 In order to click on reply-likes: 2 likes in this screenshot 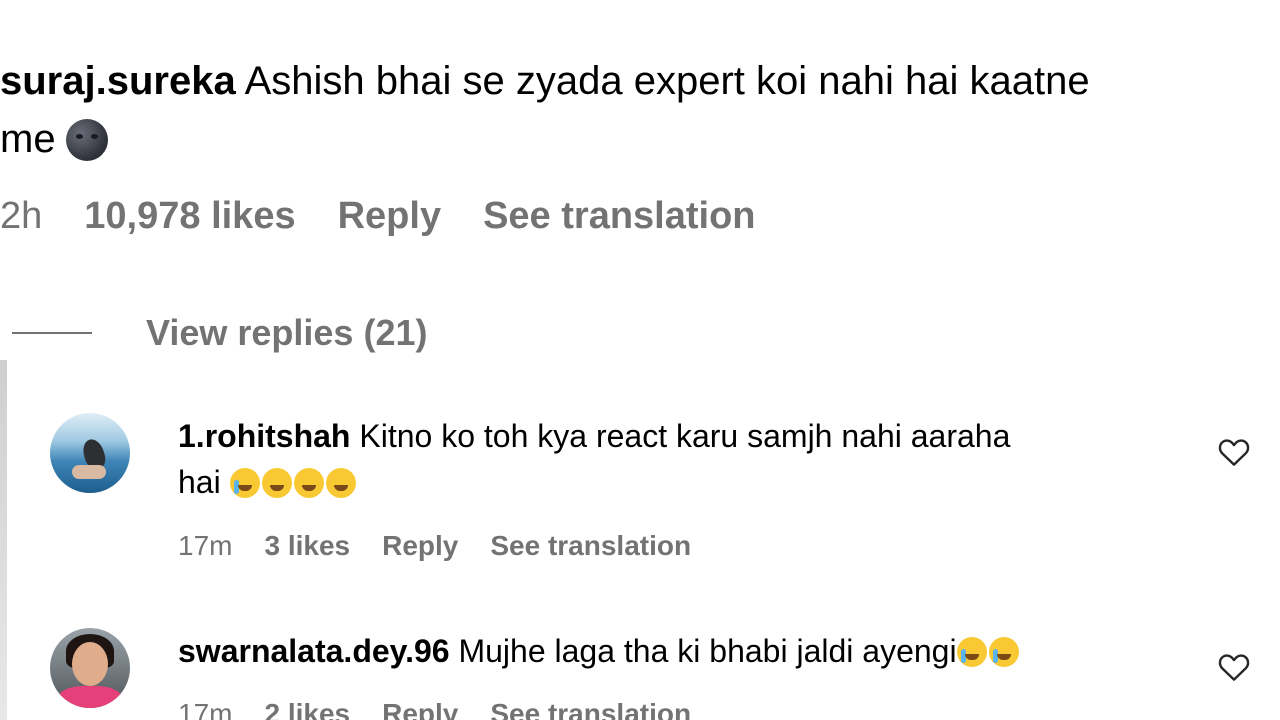, I will do `click(307, 709)`.